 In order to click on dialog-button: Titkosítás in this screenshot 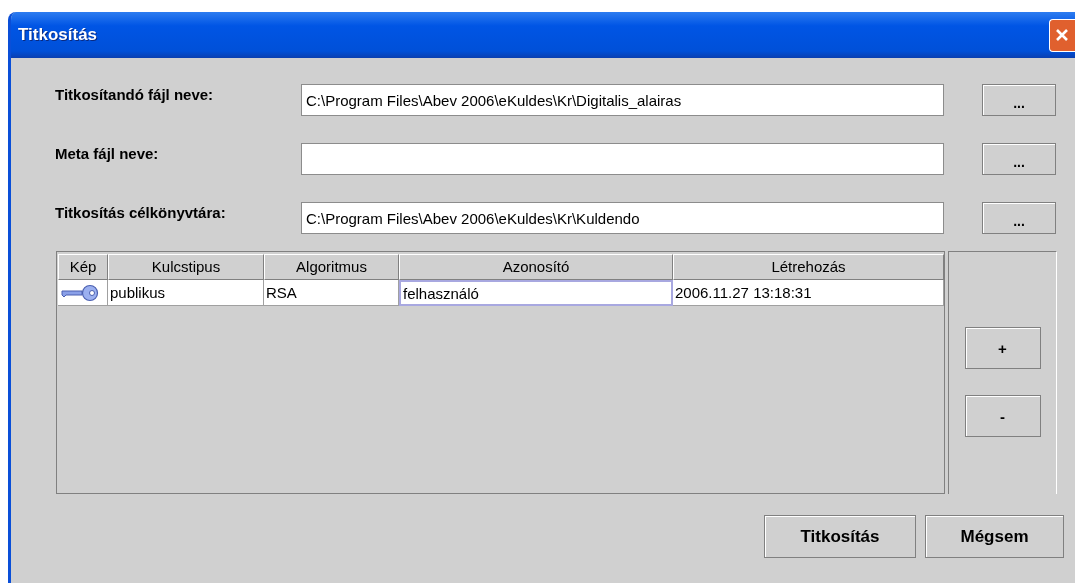, I will do `click(840, 536)`.